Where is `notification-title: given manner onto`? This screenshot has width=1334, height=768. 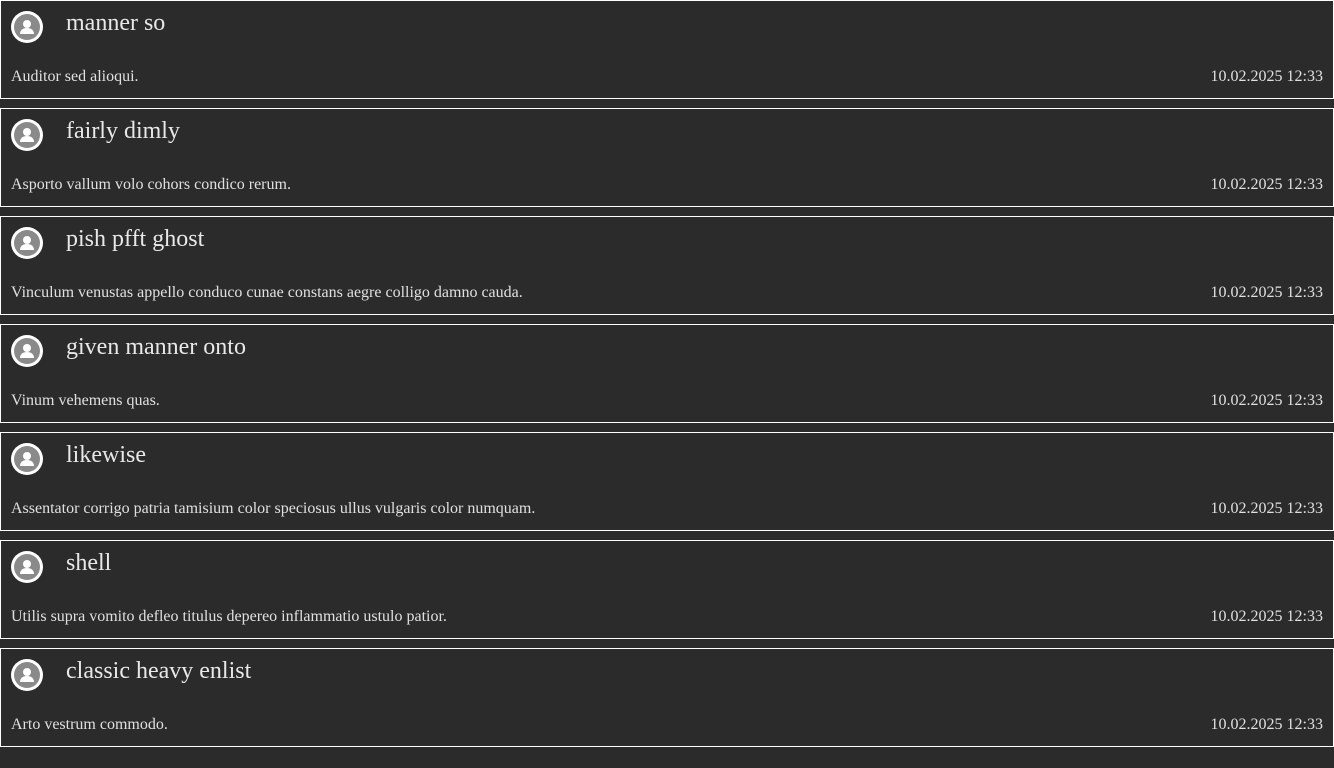 notification-title: given manner onto is located at coordinates (156, 347).